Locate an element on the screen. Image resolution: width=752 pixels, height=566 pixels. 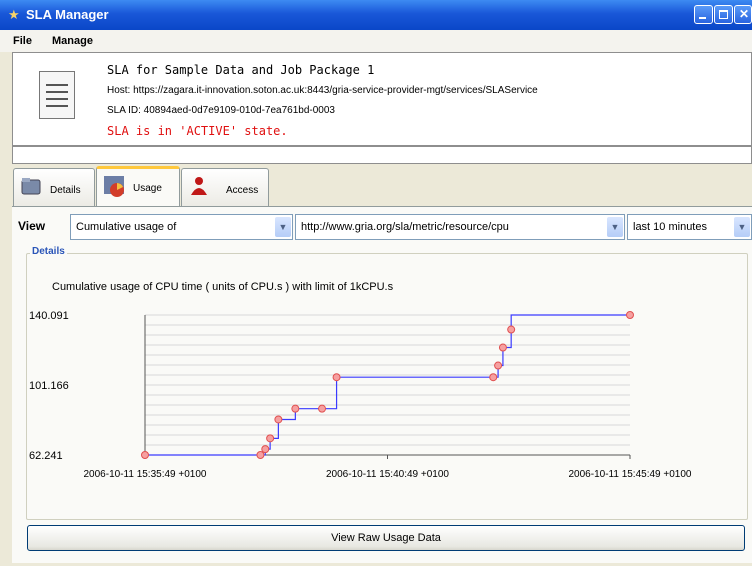
y-tick-label: 140.091 is located at coordinates (49, 316).